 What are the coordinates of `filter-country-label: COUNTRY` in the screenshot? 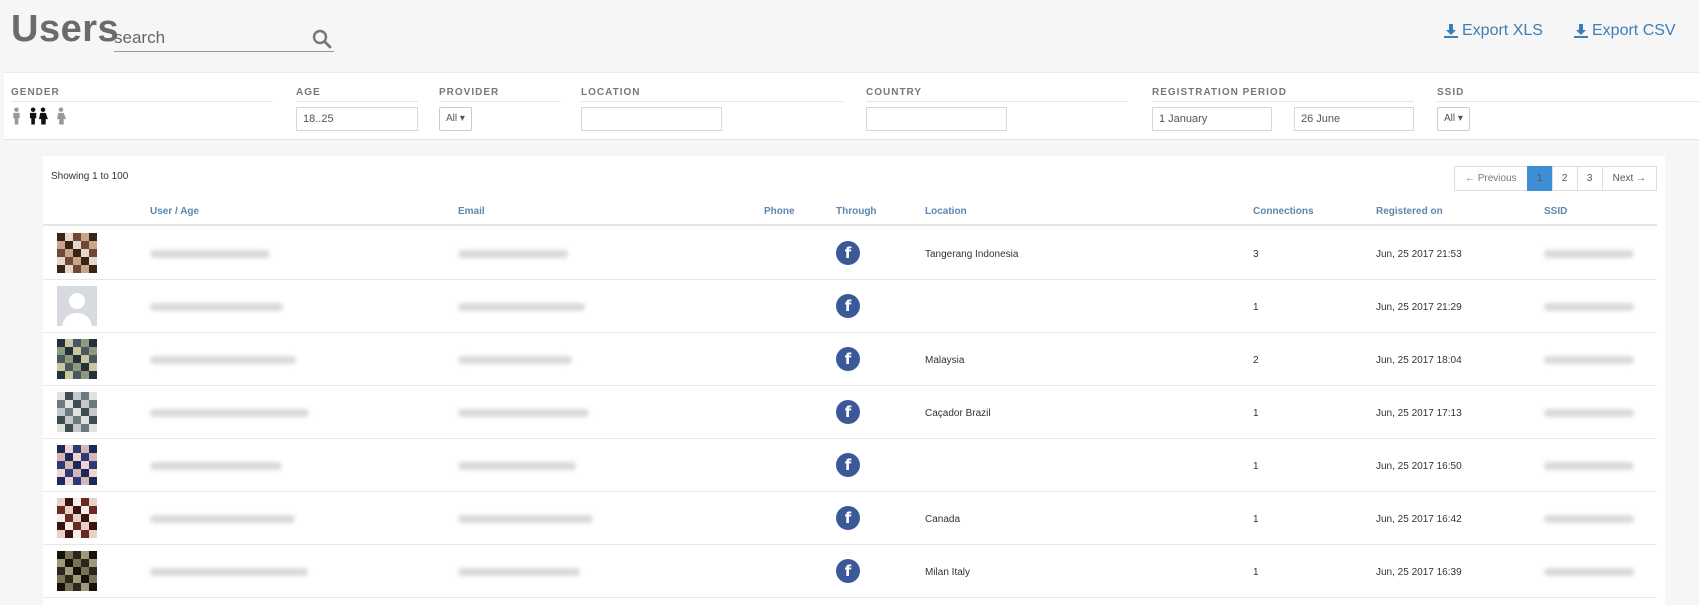 It's located at (997, 94).